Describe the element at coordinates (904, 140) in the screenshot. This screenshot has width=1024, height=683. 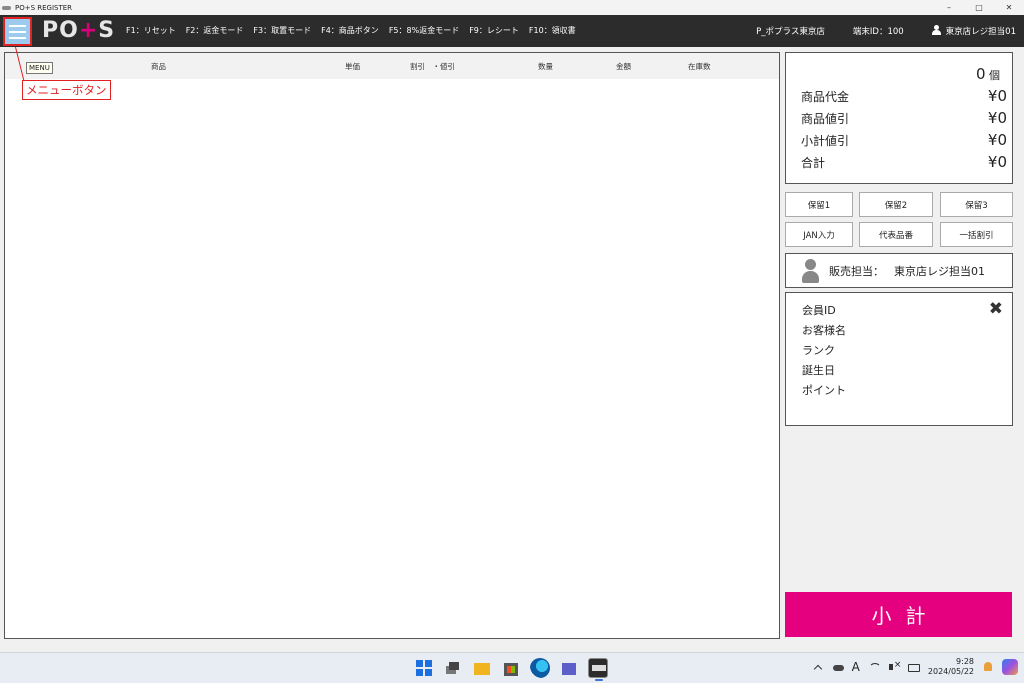
I see `total-row-subtotal-discount: 小計値引 ¥0` at that location.